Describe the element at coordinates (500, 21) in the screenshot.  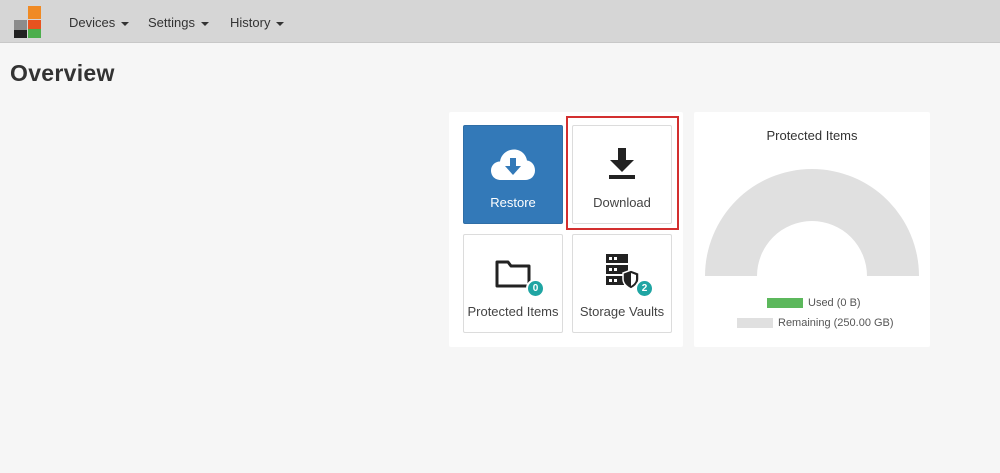
I see `top-navbar: Devices Settings History` at that location.